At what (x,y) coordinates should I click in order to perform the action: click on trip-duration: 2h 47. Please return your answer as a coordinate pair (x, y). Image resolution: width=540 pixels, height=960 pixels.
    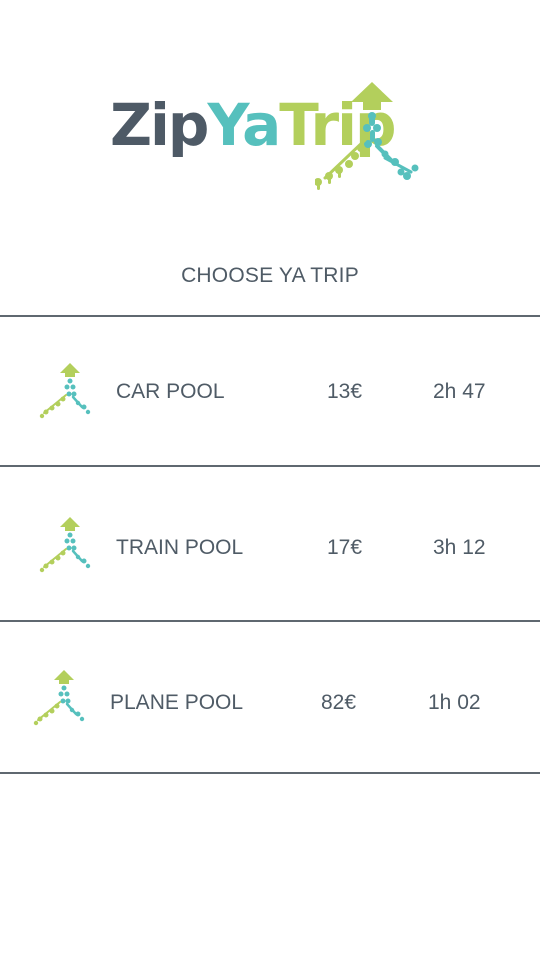
    Looking at the image, I should click on (459, 391).